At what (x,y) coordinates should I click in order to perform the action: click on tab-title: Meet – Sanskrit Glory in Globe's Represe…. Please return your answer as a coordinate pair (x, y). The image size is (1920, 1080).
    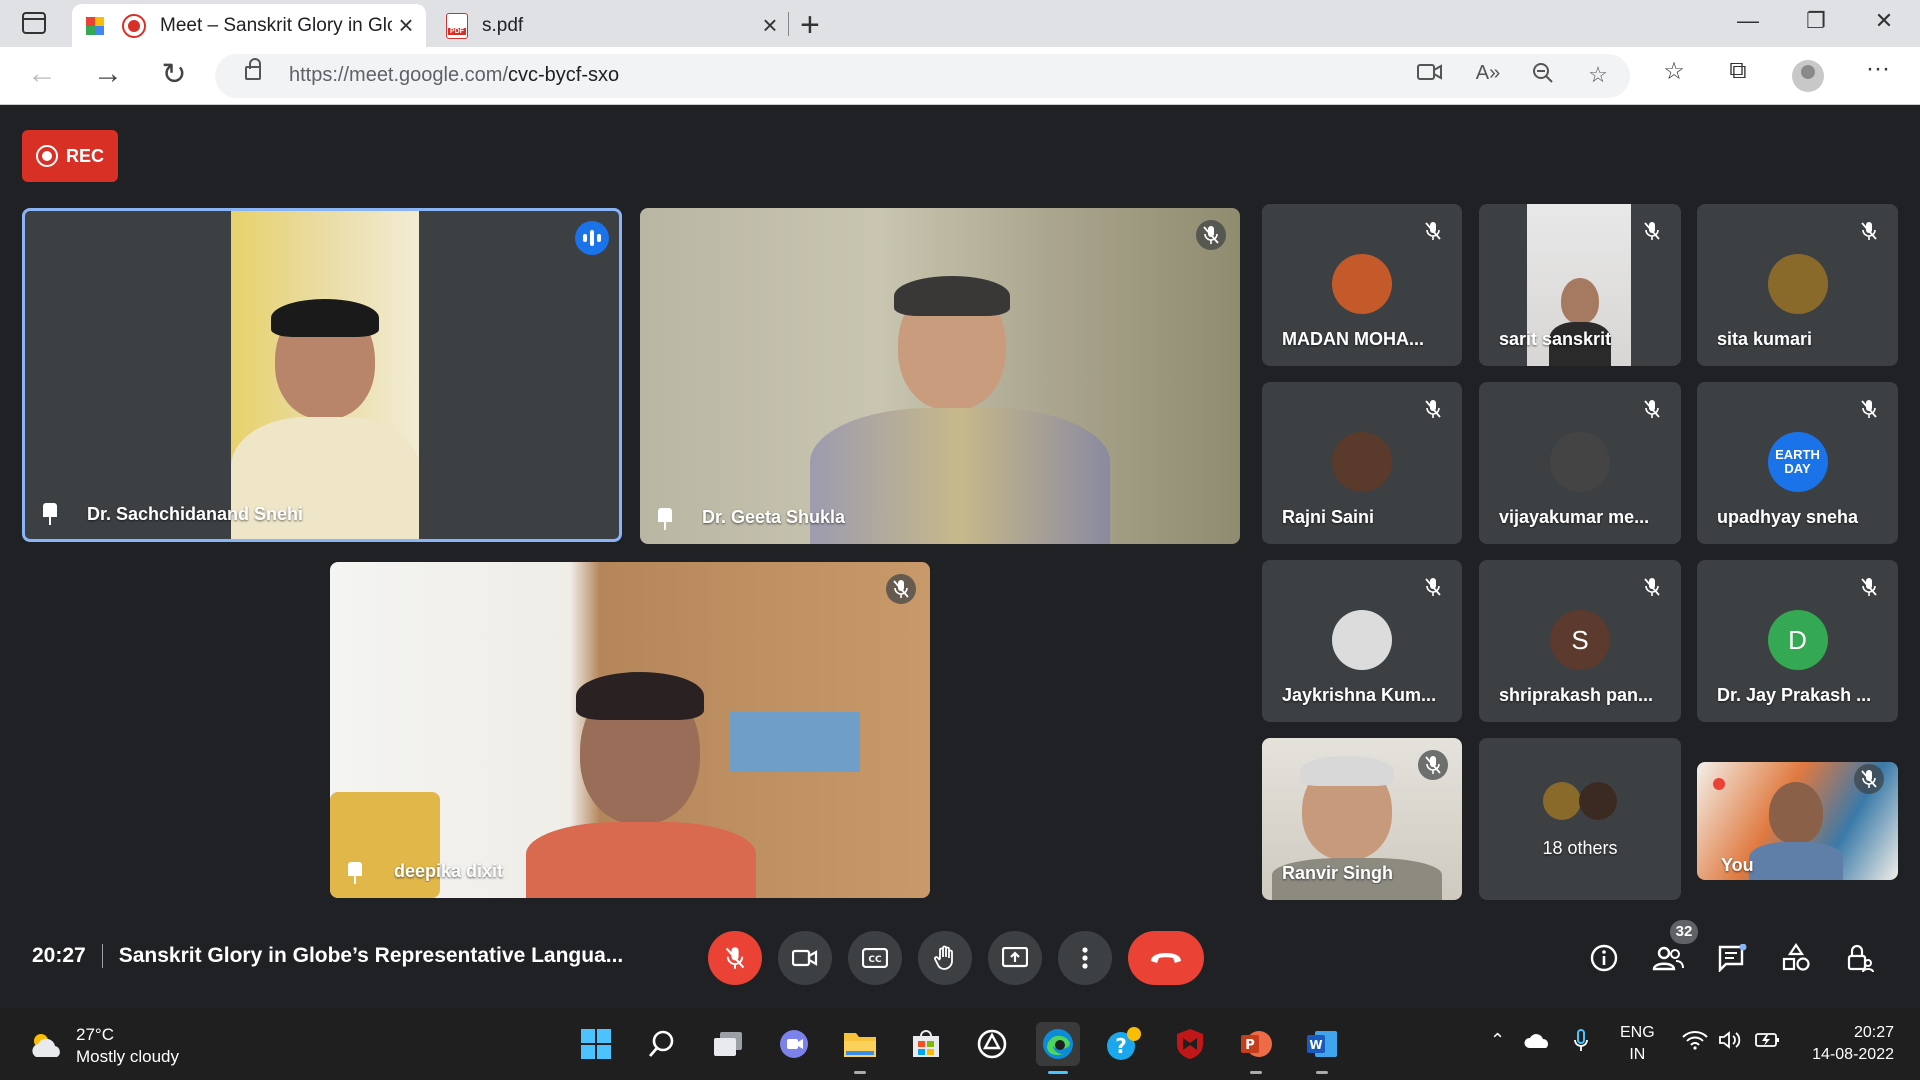
    Looking at the image, I should click on (276, 25).